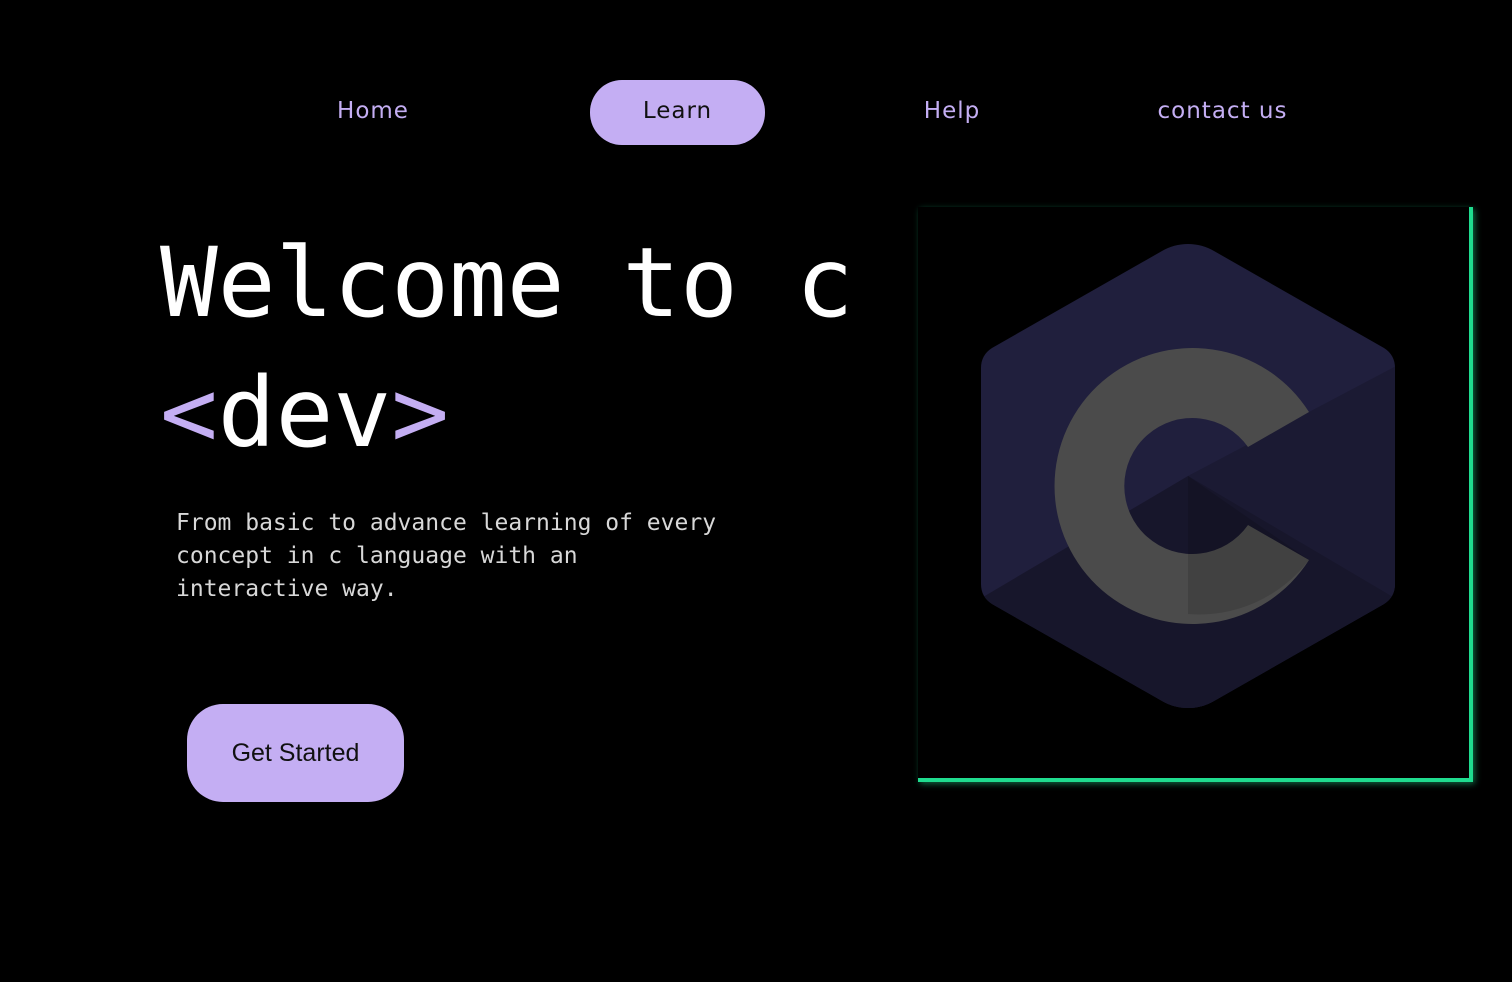  Describe the element at coordinates (952, 112) in the screenshot. I see `nav-help: Help` at that location.